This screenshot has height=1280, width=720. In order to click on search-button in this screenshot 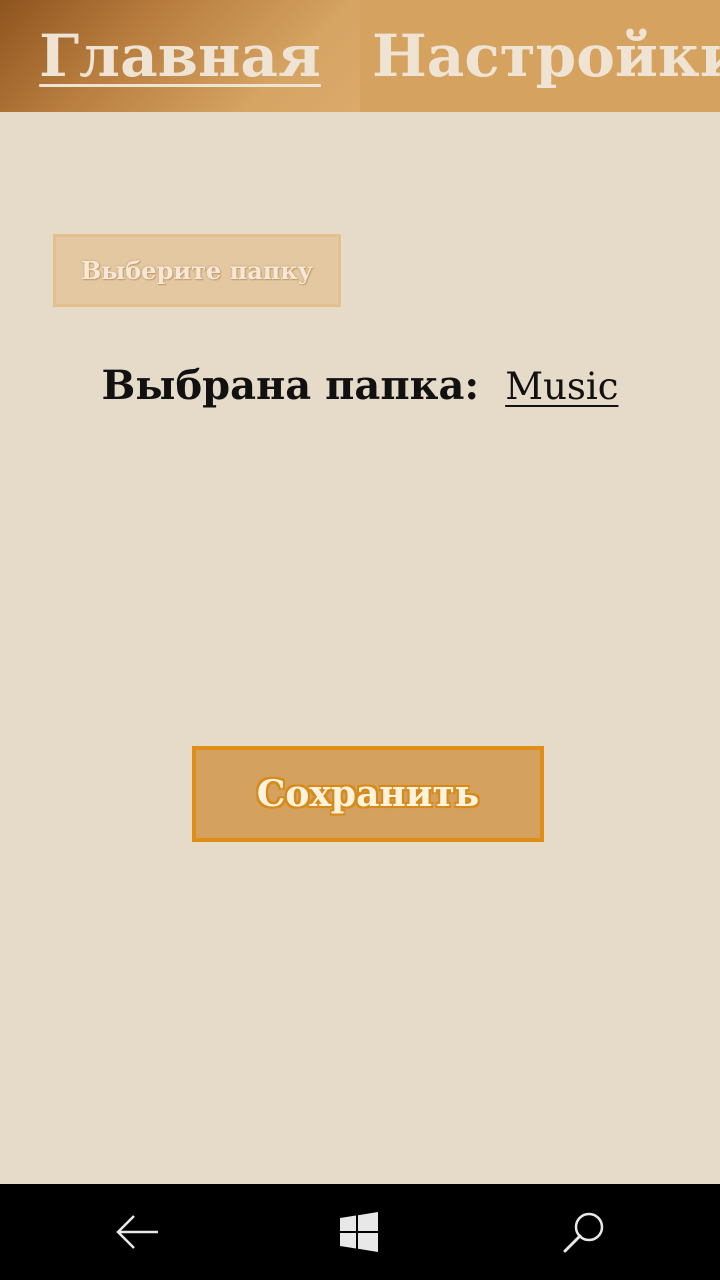, I will do `click(584, 1232)`.